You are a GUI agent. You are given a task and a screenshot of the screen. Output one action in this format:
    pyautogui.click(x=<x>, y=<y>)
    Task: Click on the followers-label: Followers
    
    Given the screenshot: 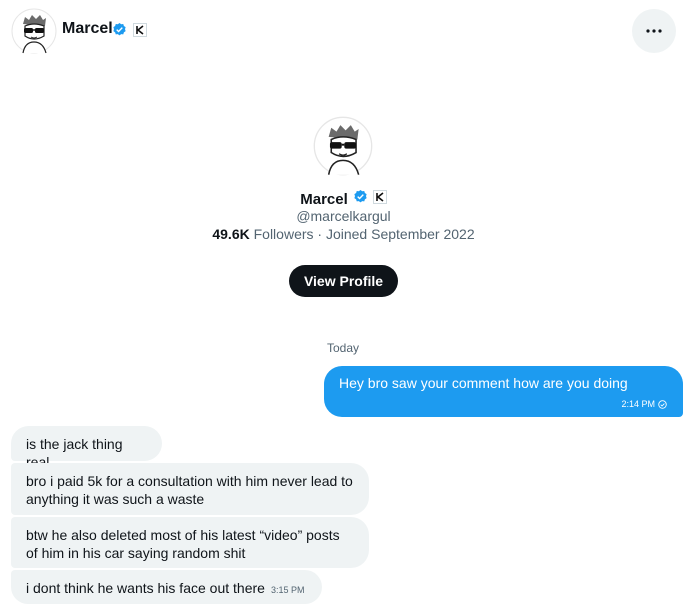 What is the action you would take?
    pyautogui.click(x=283, y=234)
    